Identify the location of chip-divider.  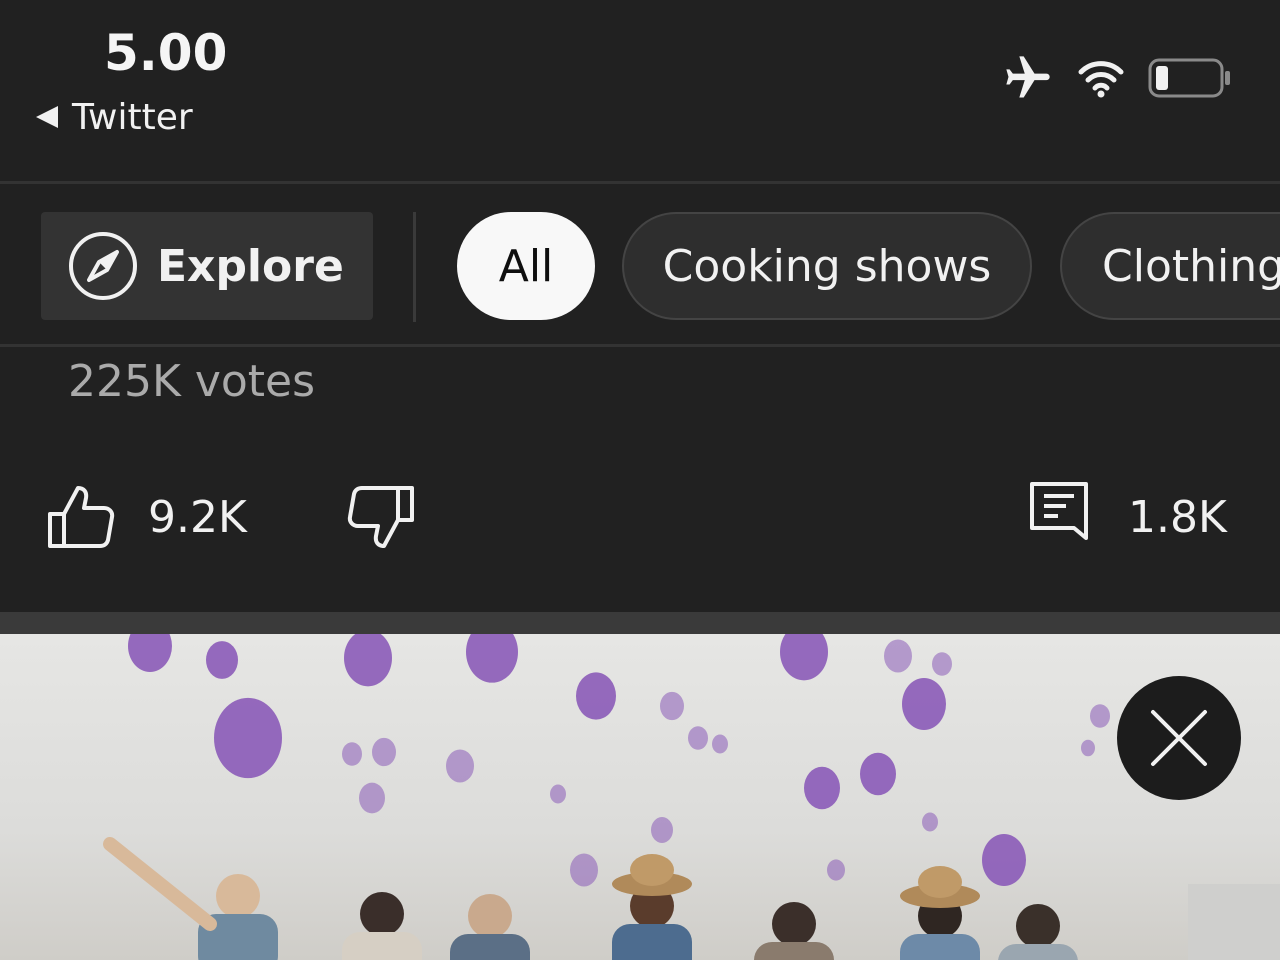
(640, 345).